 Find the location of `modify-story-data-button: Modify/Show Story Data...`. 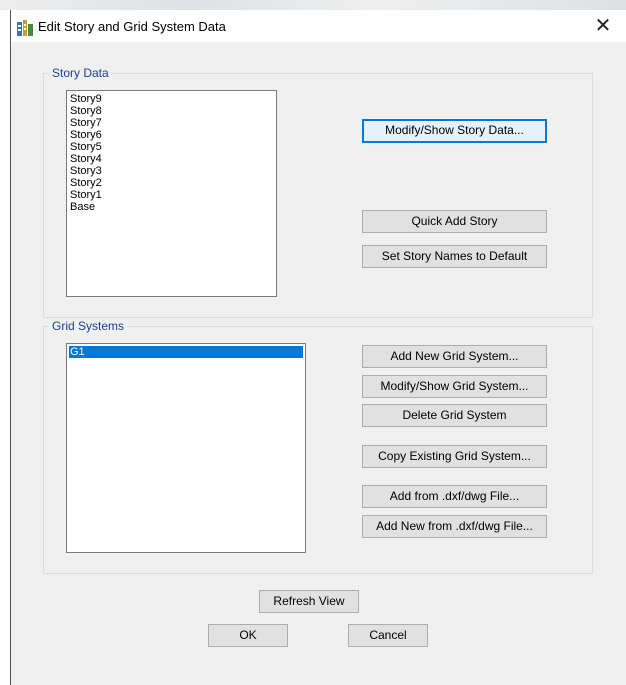

modify-story-data-button: Modify/Show Story Data... is located at coordinates (454, 131).